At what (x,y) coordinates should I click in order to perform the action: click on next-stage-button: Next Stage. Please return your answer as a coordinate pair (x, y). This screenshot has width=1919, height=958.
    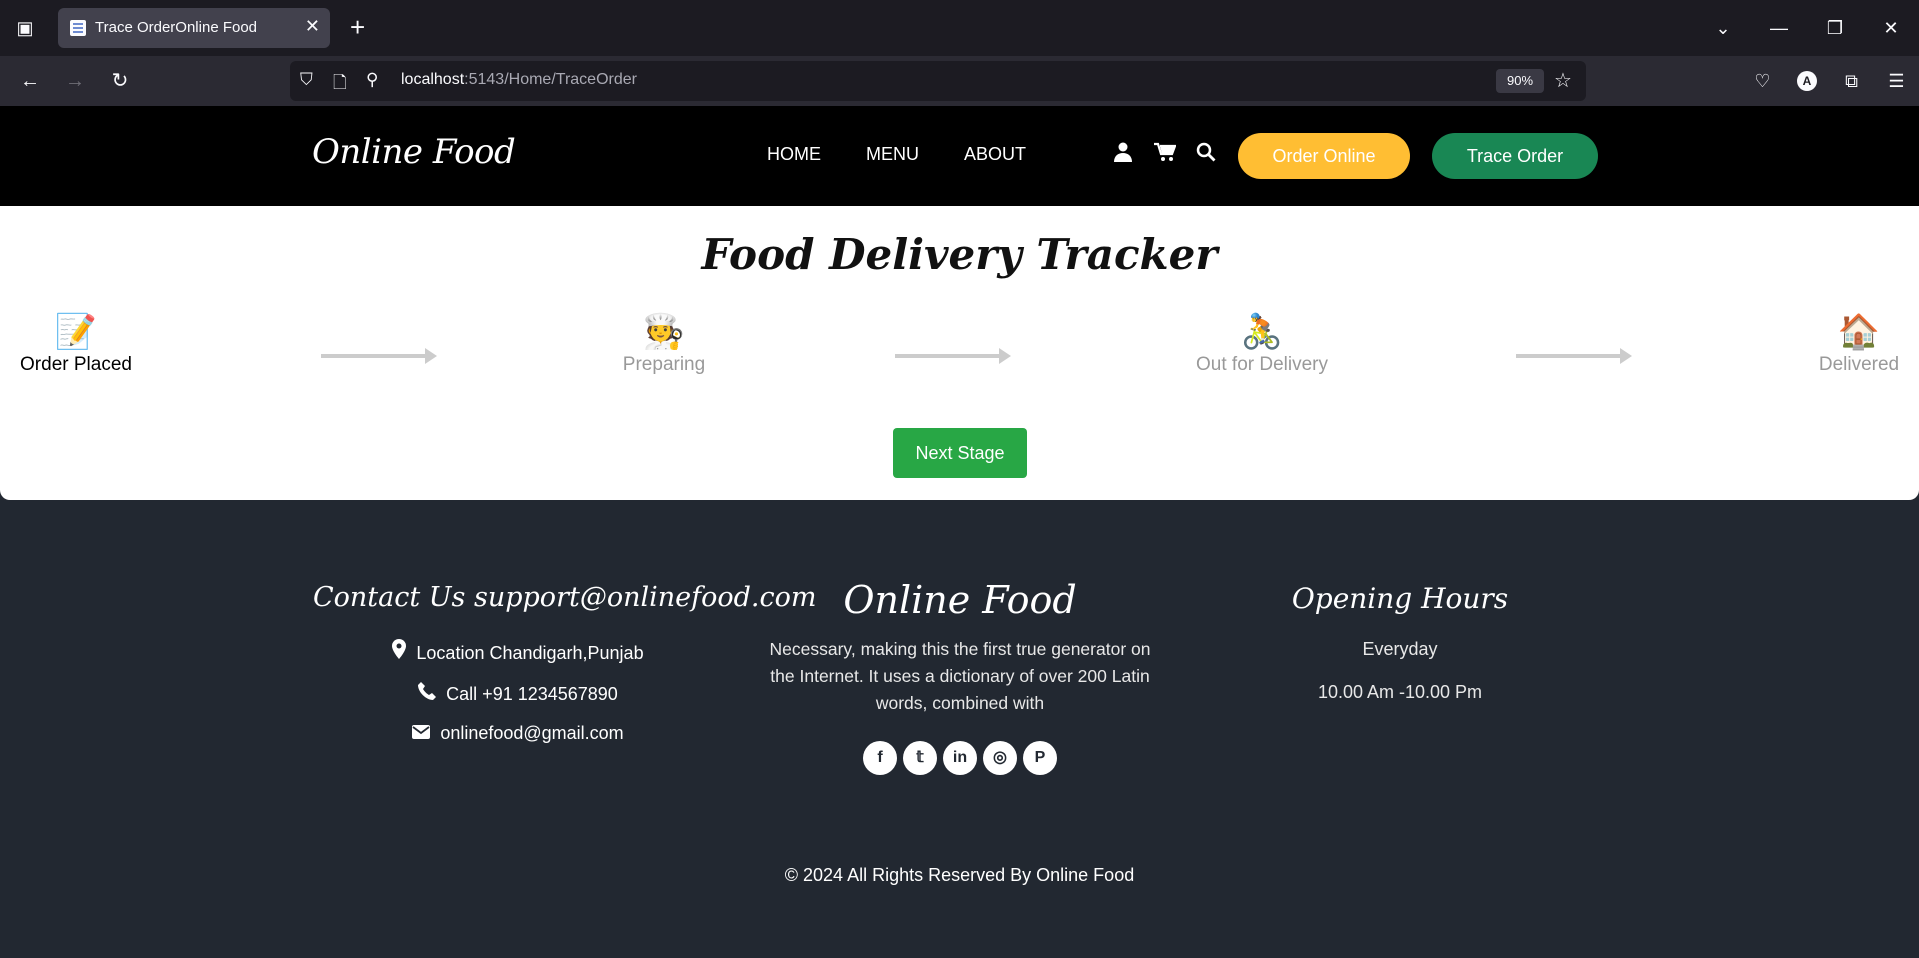
    Looking at the image, I should click on (960, 453).